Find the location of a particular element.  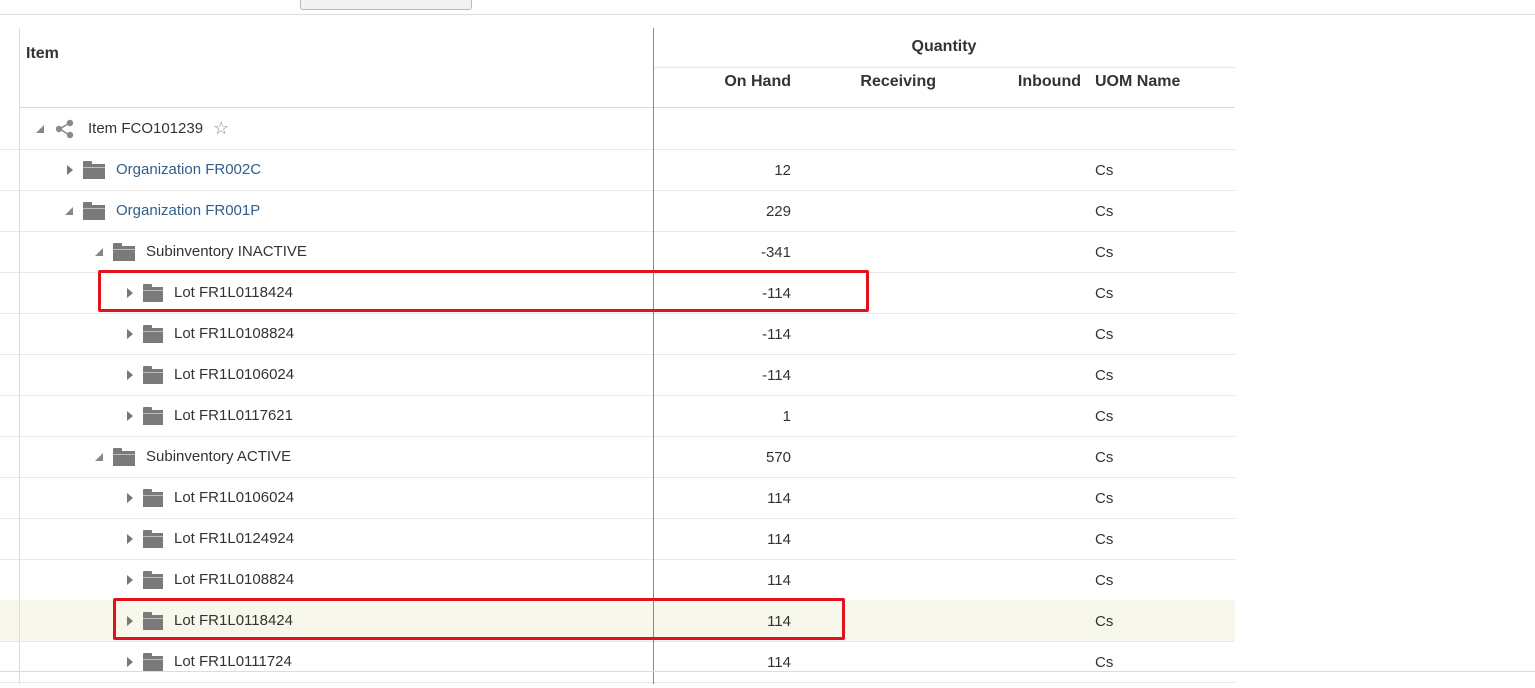

column-header-item: Item is located at coordinates (42, 54).